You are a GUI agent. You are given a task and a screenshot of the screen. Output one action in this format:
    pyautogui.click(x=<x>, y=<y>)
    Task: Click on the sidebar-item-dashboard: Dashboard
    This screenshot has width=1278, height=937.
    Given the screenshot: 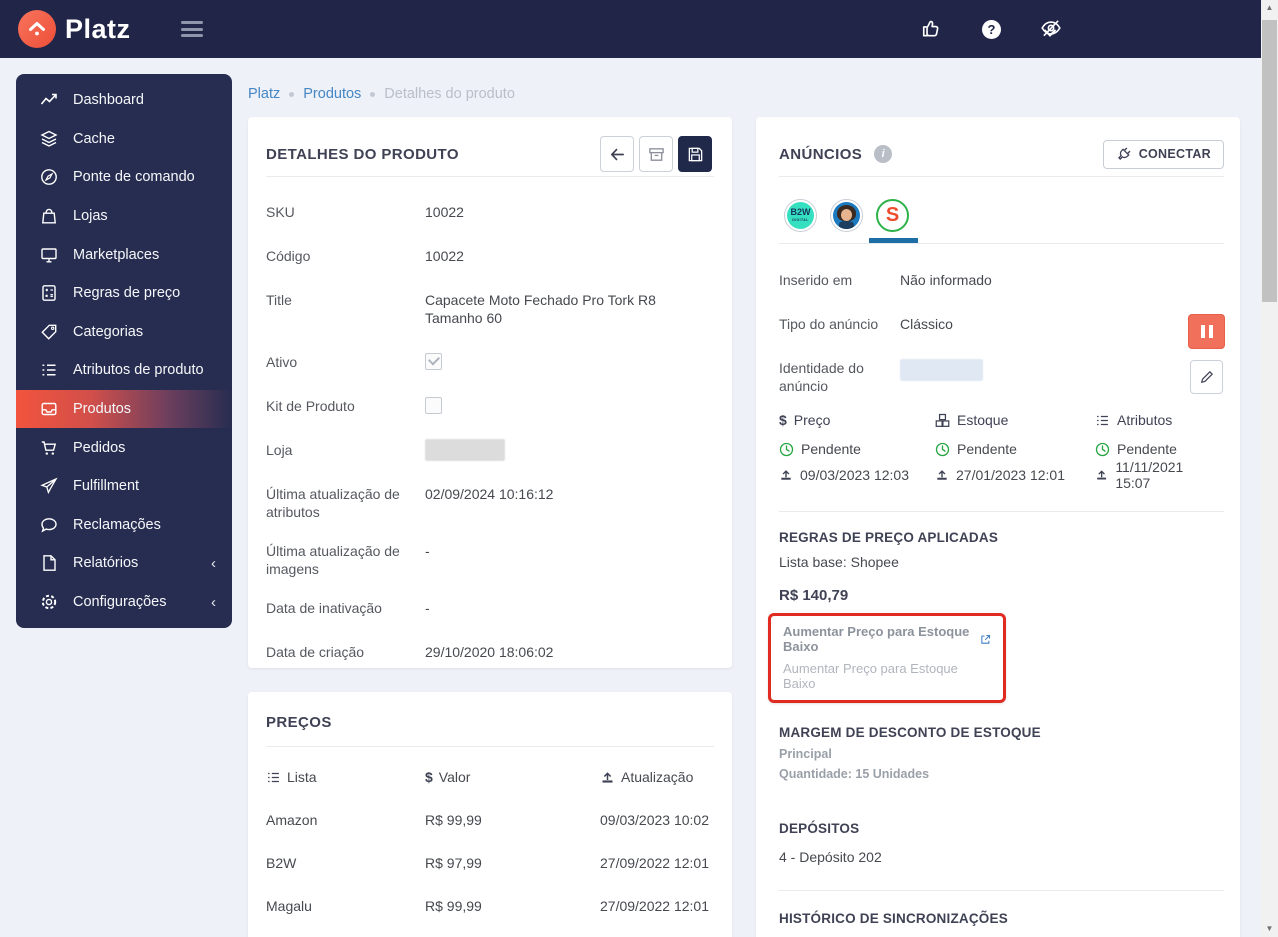 What is the action you would take?
    pyautogui.click(x=124, y=100)
    